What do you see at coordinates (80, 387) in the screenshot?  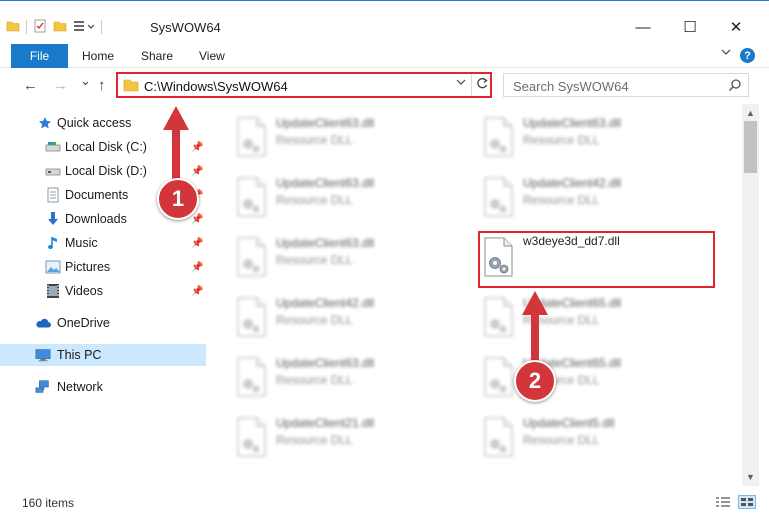 I see `sidebar-item-label: Network` at bounding box center [80, 387].